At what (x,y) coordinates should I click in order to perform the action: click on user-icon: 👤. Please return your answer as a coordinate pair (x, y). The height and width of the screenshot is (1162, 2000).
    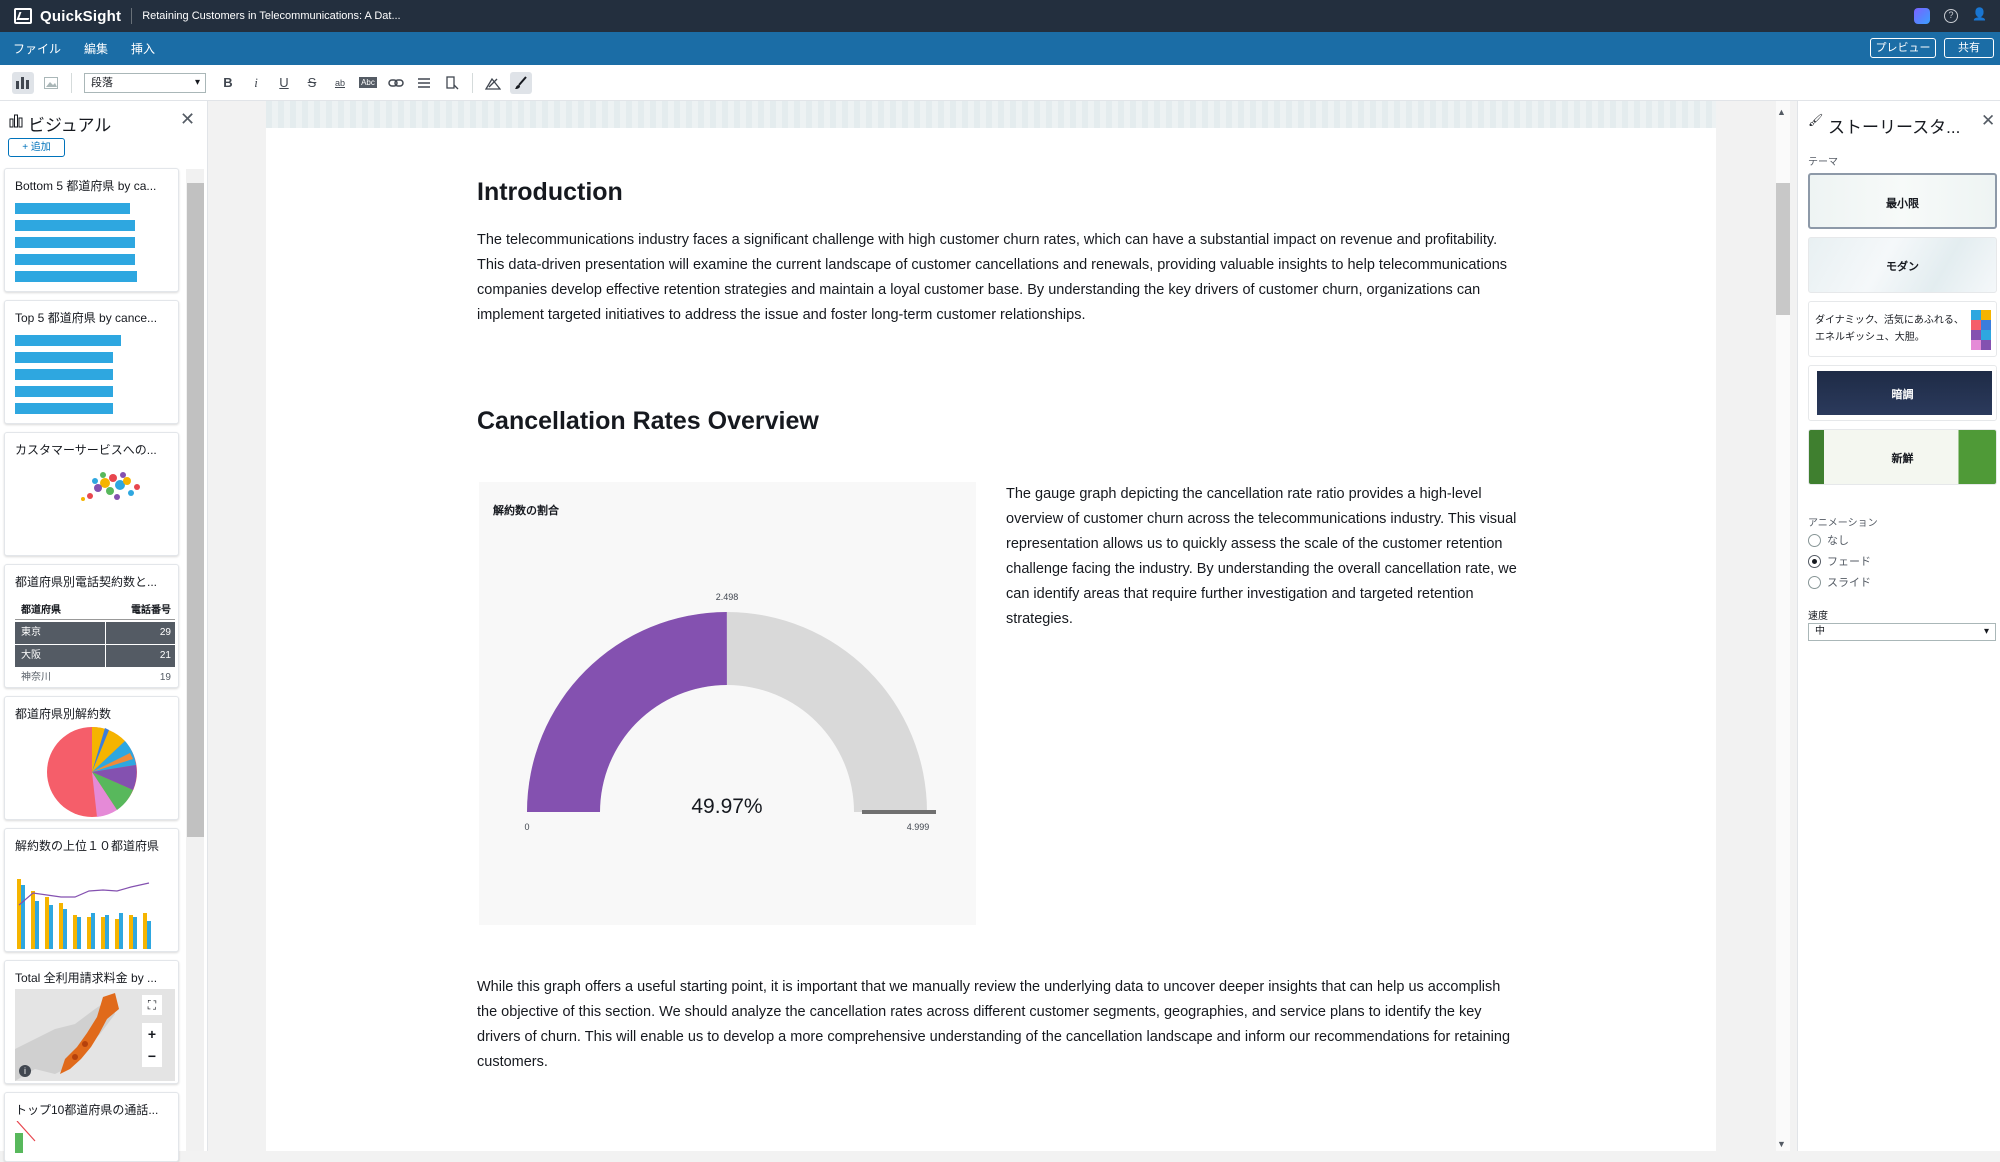
    Looking at the image, I should click on (1979, 15).